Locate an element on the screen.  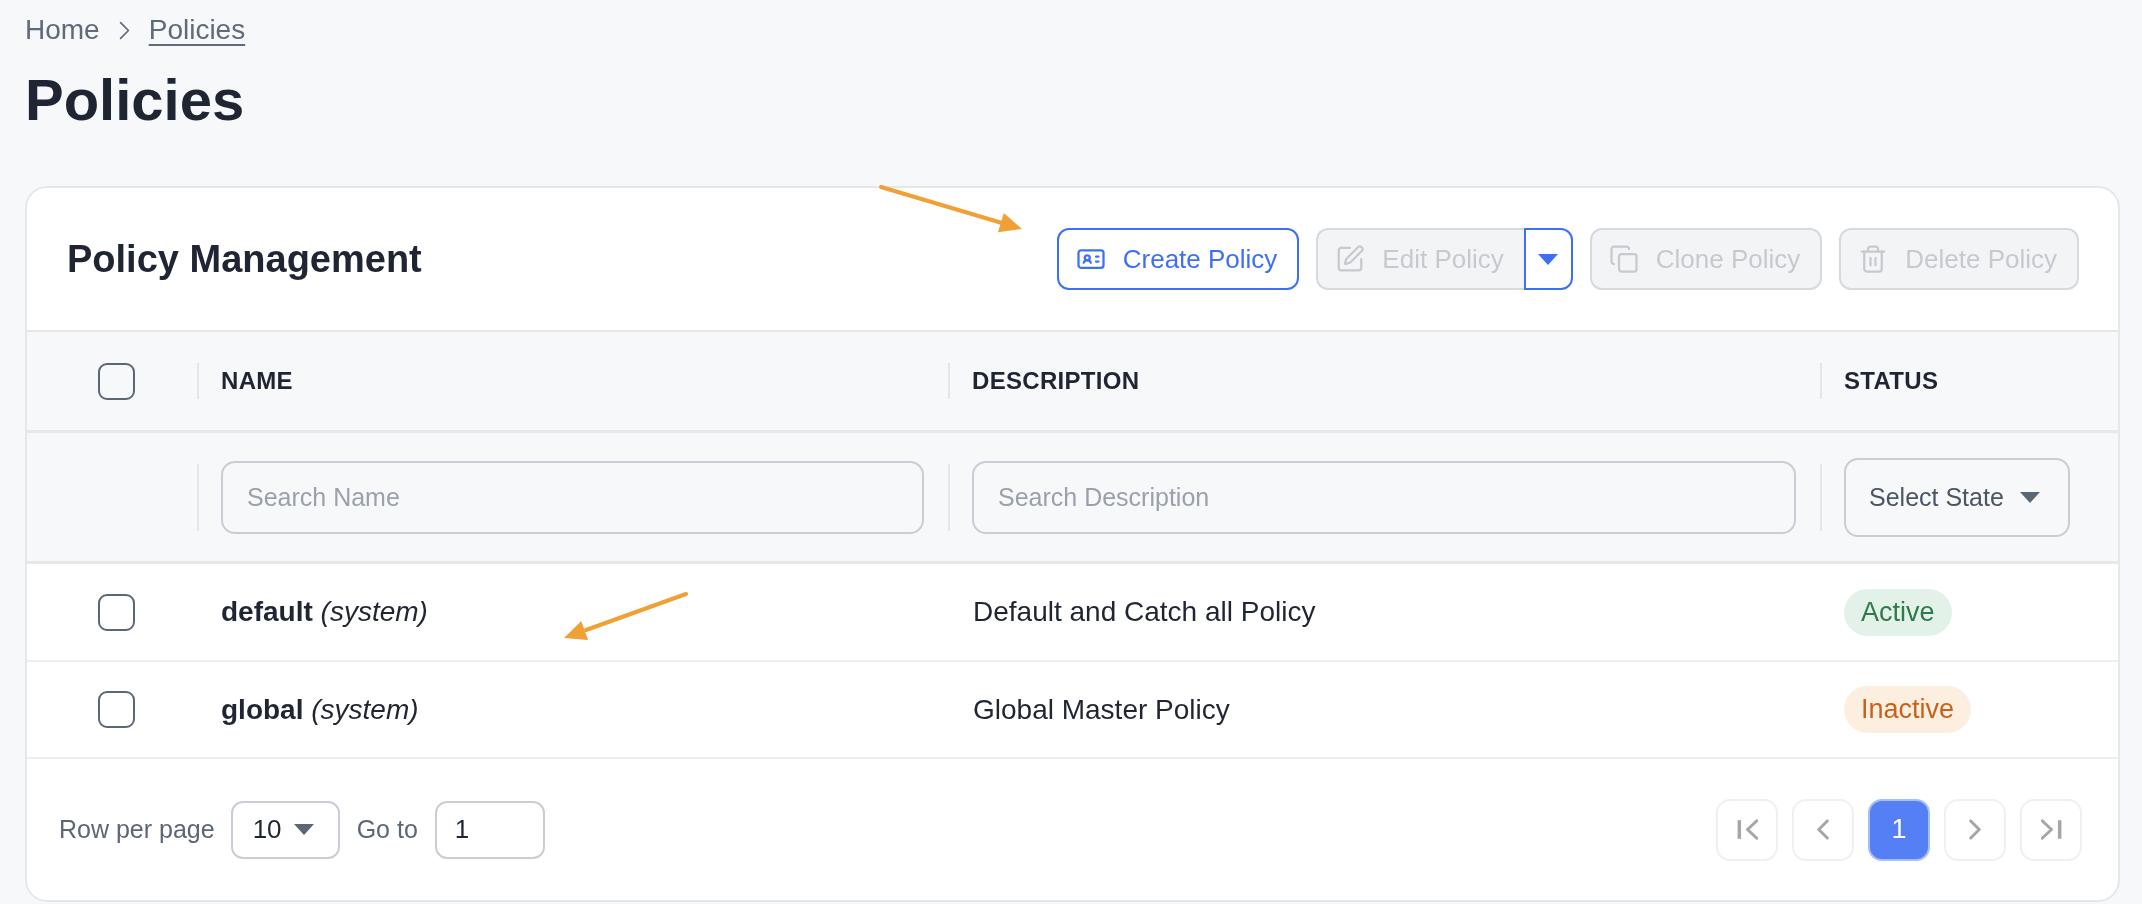
column-header: DESCRIPTION is located at coordinates (1056, 381).